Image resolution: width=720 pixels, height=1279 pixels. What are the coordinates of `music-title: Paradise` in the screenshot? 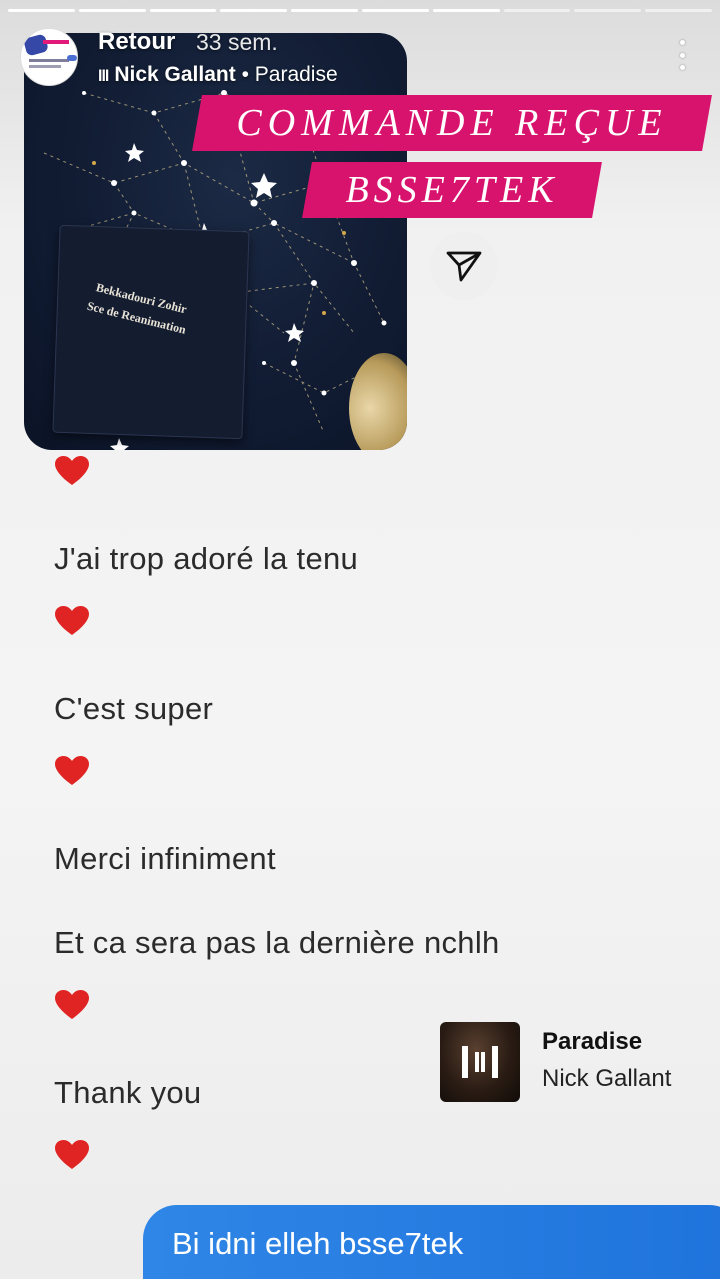 It's located at (296, 74).